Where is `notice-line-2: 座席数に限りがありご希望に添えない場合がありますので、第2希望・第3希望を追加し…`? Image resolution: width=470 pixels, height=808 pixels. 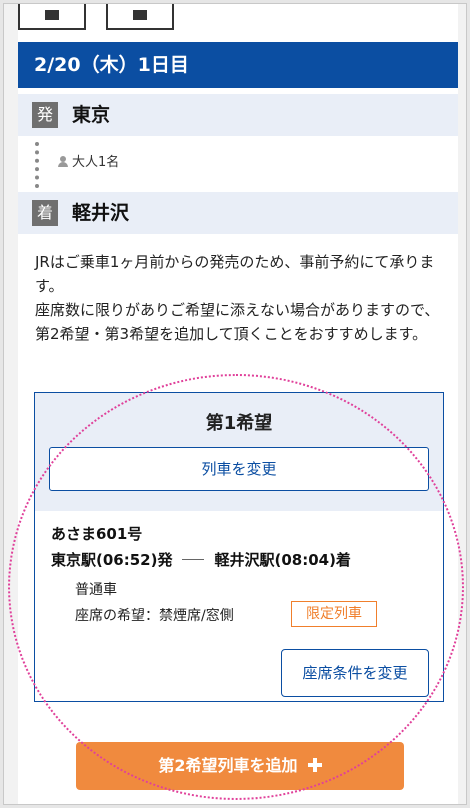
notice-line-2: 座席数に限りがありご希望に添えない場合がありますので、第2希望・第3希望を追加し… is located at coordinates (237, 322).